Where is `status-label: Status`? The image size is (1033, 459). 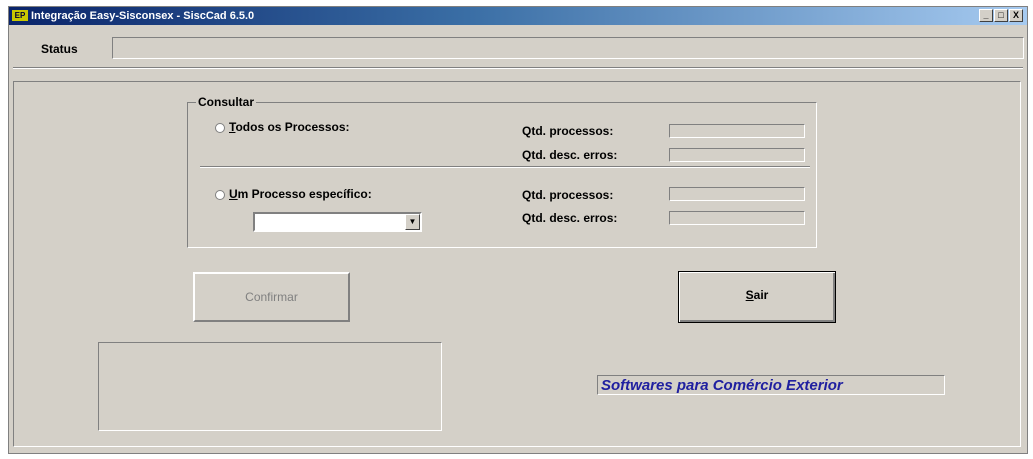 status-label: Status is located at coordinates (59, 49).